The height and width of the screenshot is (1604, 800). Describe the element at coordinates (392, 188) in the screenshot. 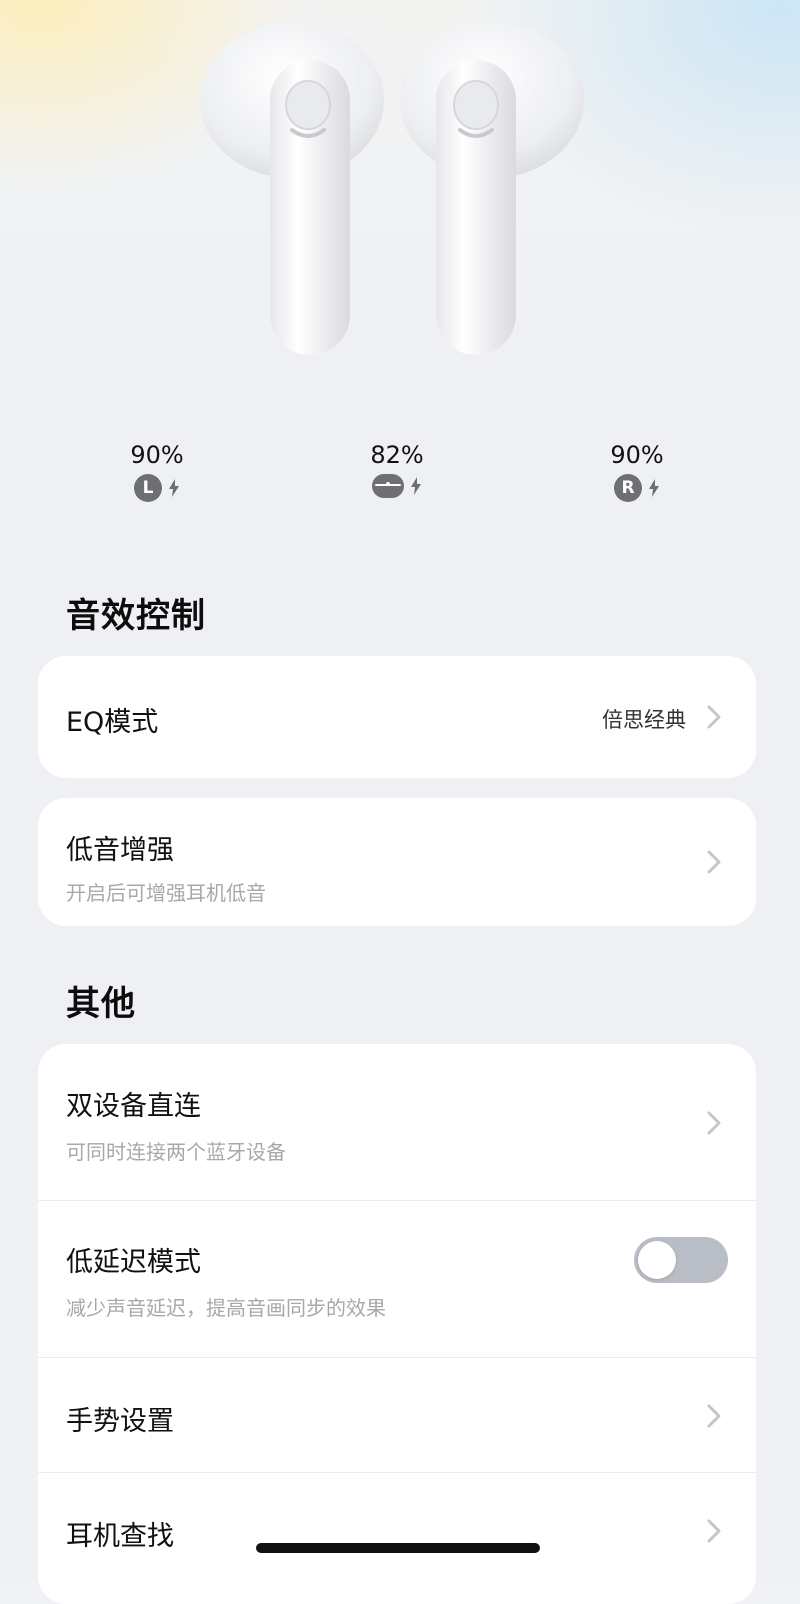

I see `earbuds-illustration` at that location.